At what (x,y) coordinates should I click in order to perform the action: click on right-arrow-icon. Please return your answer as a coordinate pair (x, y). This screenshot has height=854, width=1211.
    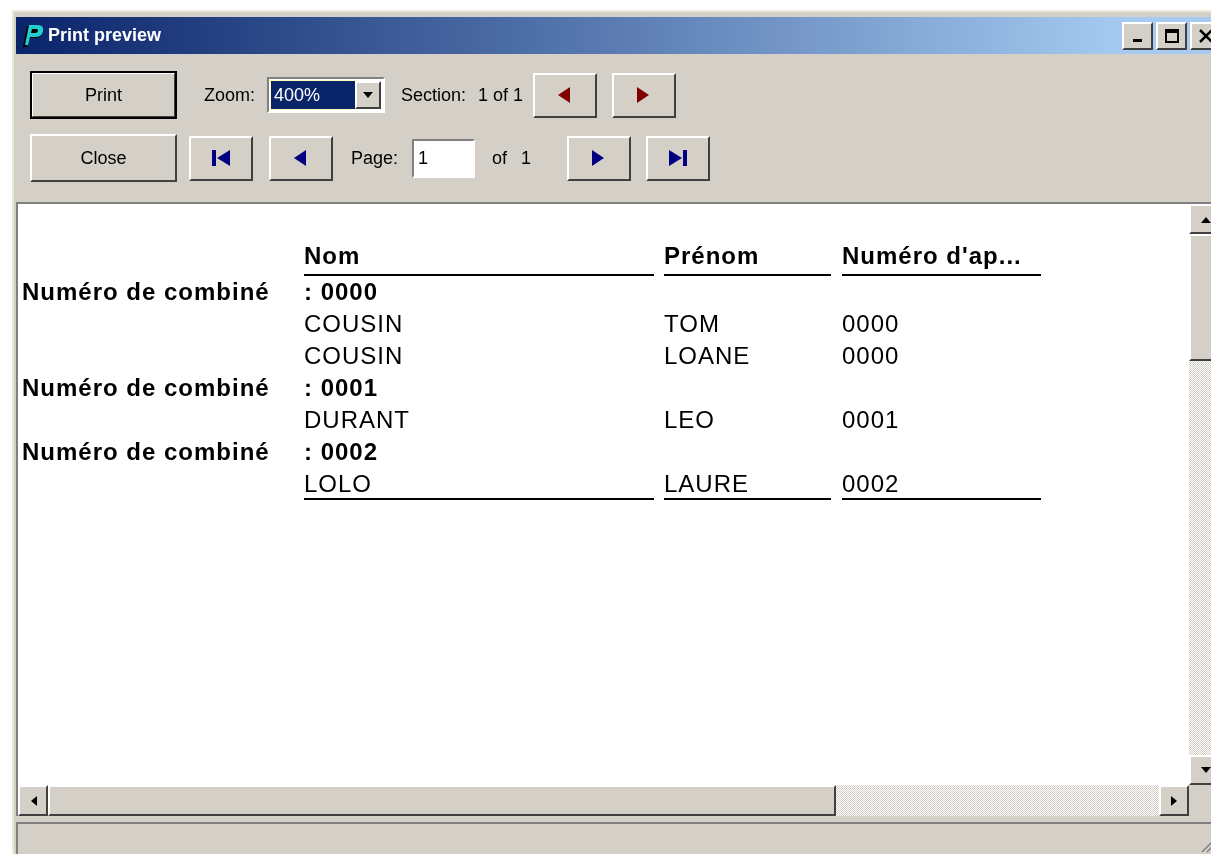
    Looking at the image, I should click on (1174, 800).